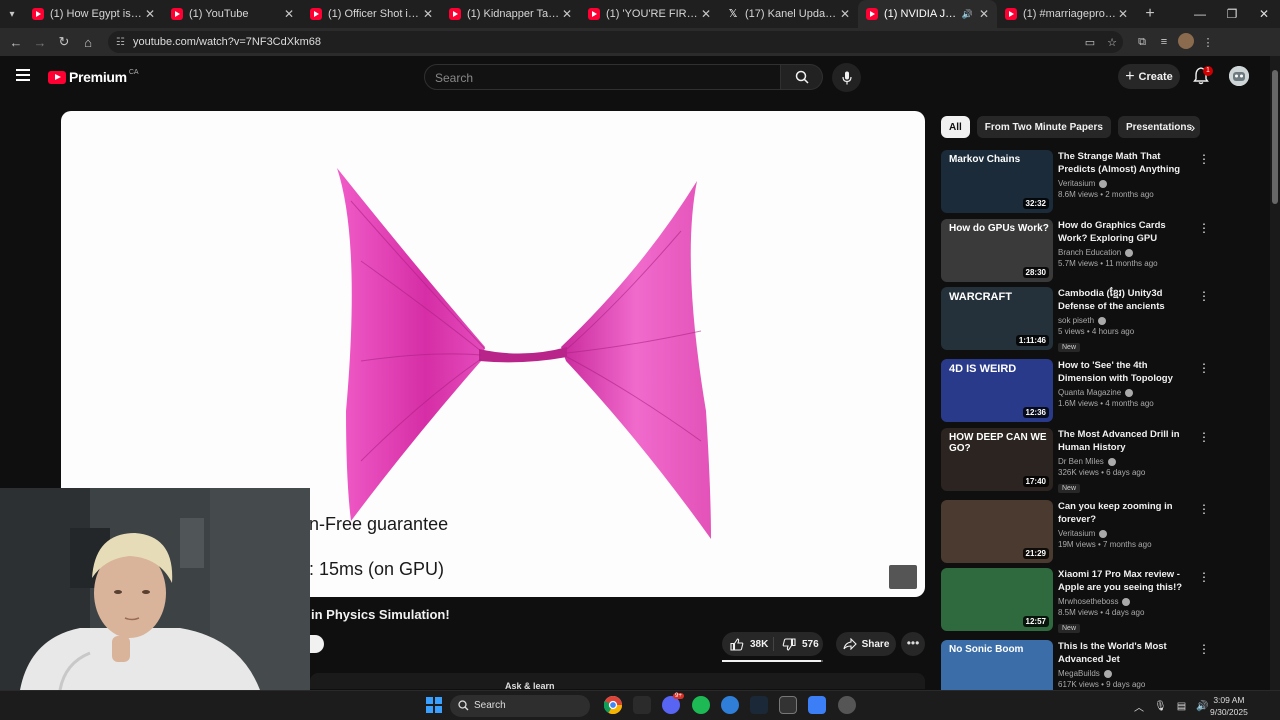  I want to click on minimize-icon: —, so click(1200, 14).